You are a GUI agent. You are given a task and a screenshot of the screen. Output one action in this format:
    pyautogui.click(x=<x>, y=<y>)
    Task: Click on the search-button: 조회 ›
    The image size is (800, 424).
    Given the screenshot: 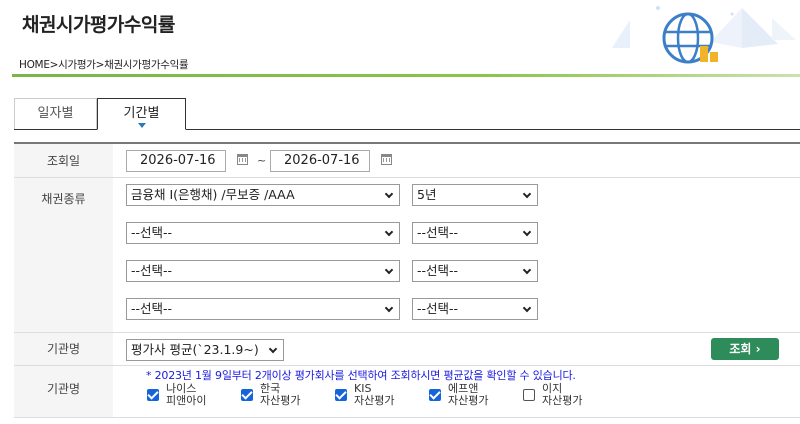 What is the action you would take?
    pyautogui.click(x=745, y=349)
    